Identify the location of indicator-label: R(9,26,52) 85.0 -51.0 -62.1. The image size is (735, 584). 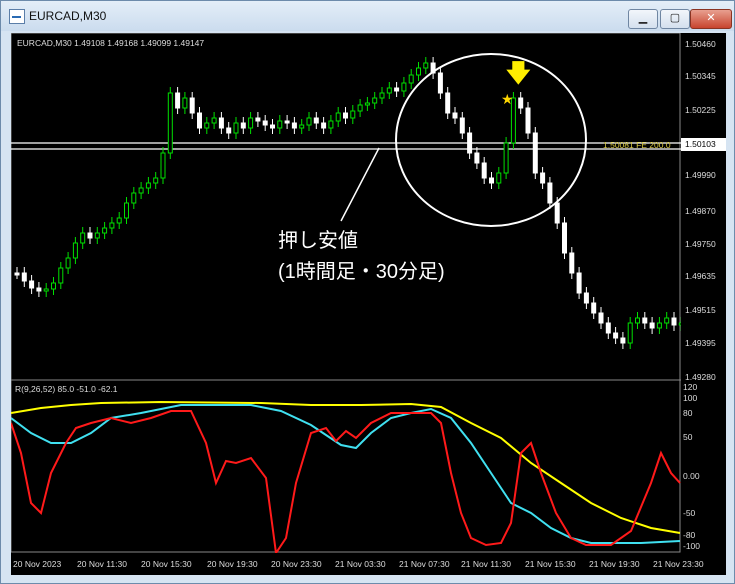
(66, 389).